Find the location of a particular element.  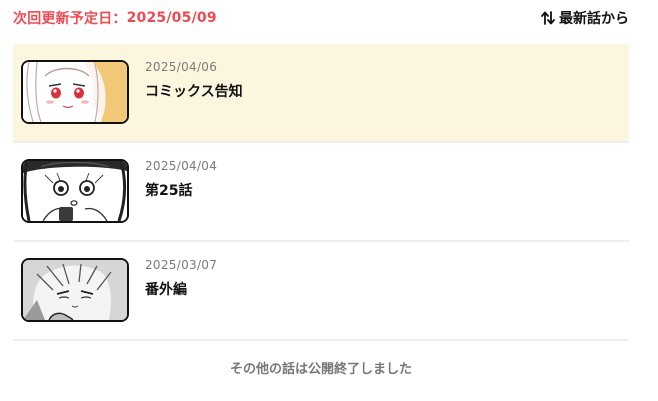

next-update-info: 次回更新予定日： 2025/05/09 is located at coordinates (115, 18).